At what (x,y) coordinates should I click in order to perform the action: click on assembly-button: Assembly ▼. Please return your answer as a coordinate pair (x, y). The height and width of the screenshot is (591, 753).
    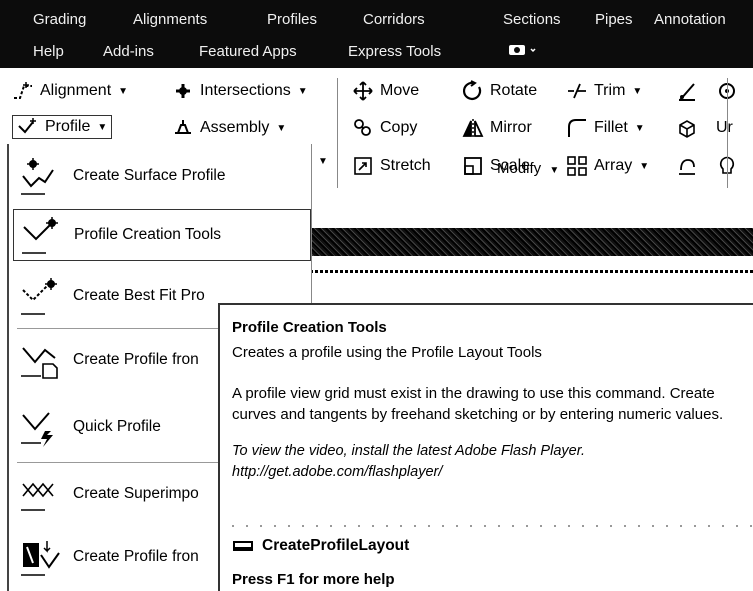
    Looking at the image, I should click on (229, 128).